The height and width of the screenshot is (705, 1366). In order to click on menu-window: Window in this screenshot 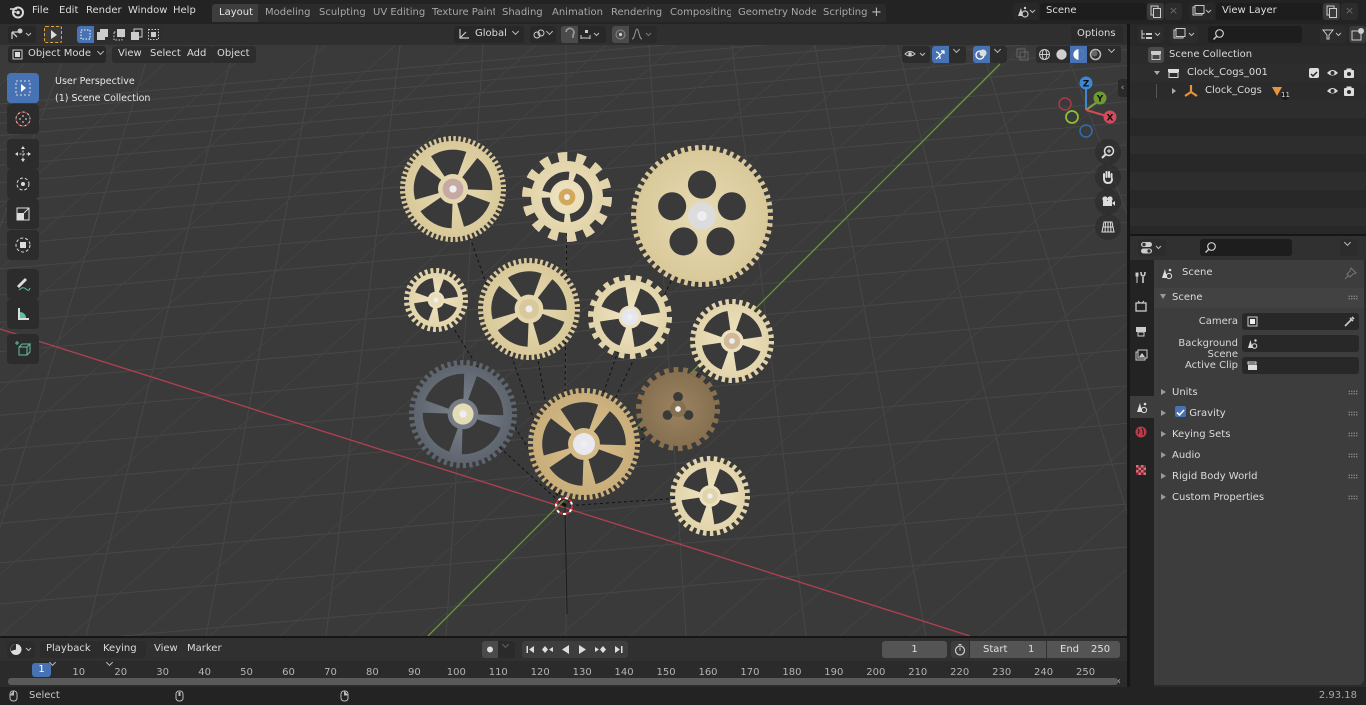, I will do `click(147, 10)`.